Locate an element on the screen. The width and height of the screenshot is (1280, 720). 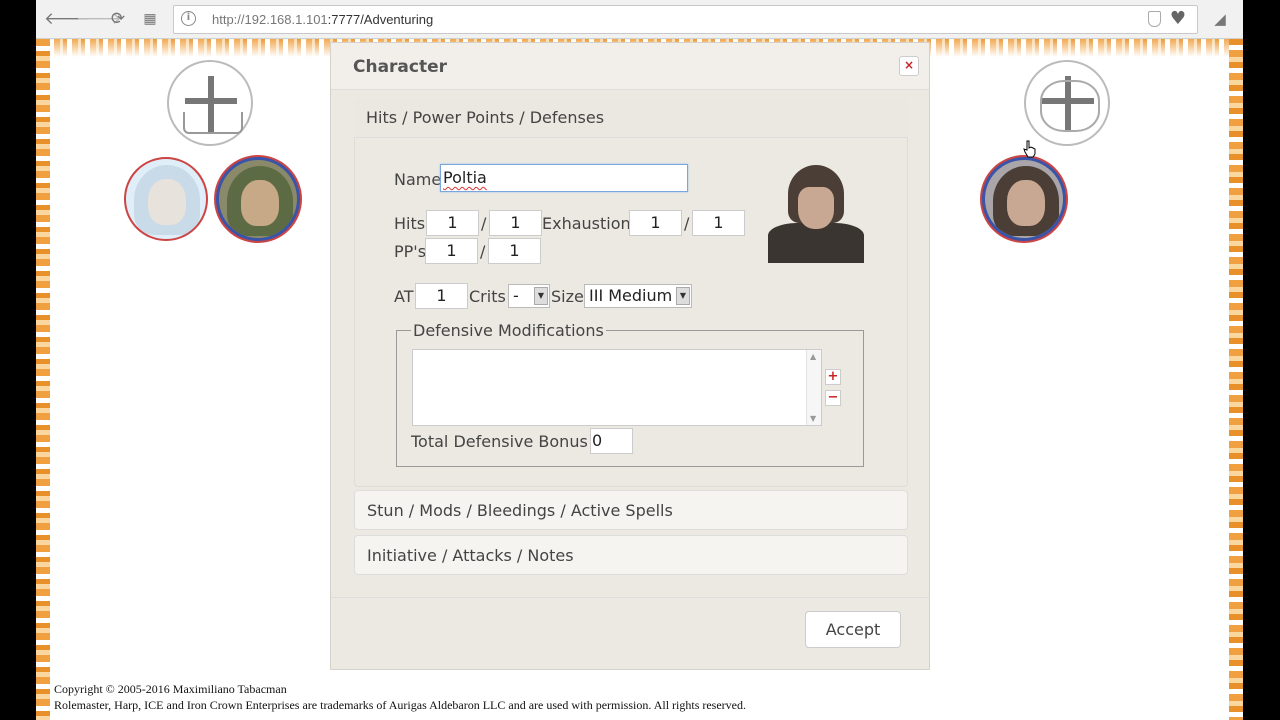
section-hits-label: Hits / Power Points / Defenses is located at coordinates (485, 117).